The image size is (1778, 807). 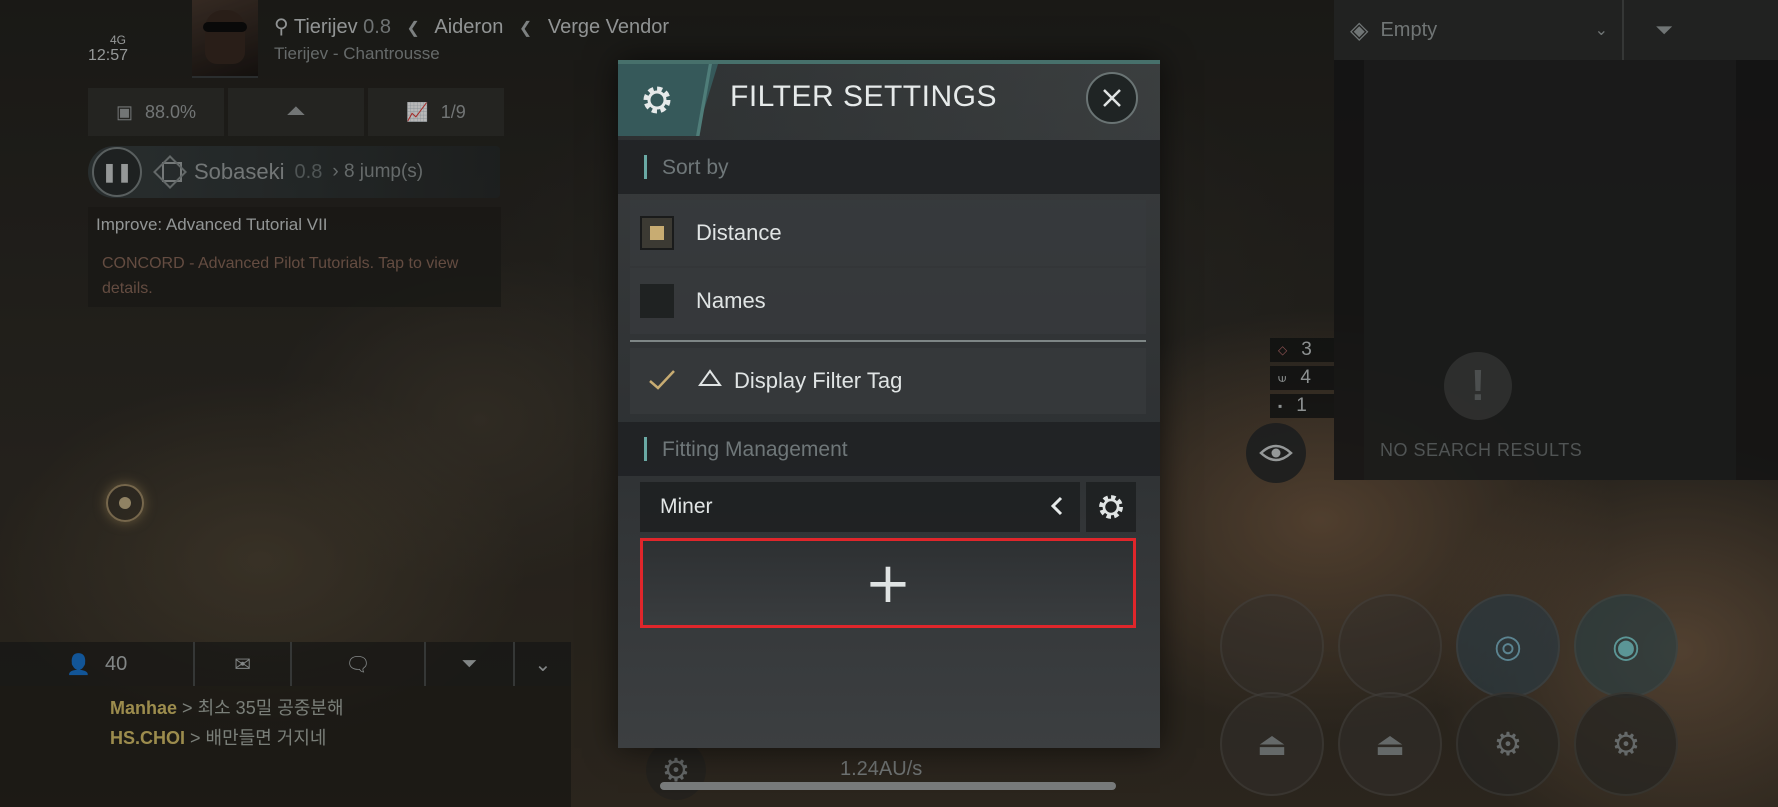 What do you see at coordinates (710, 377) in the screenshot?
I see `tag-icon` at bounding box center [710, 377].